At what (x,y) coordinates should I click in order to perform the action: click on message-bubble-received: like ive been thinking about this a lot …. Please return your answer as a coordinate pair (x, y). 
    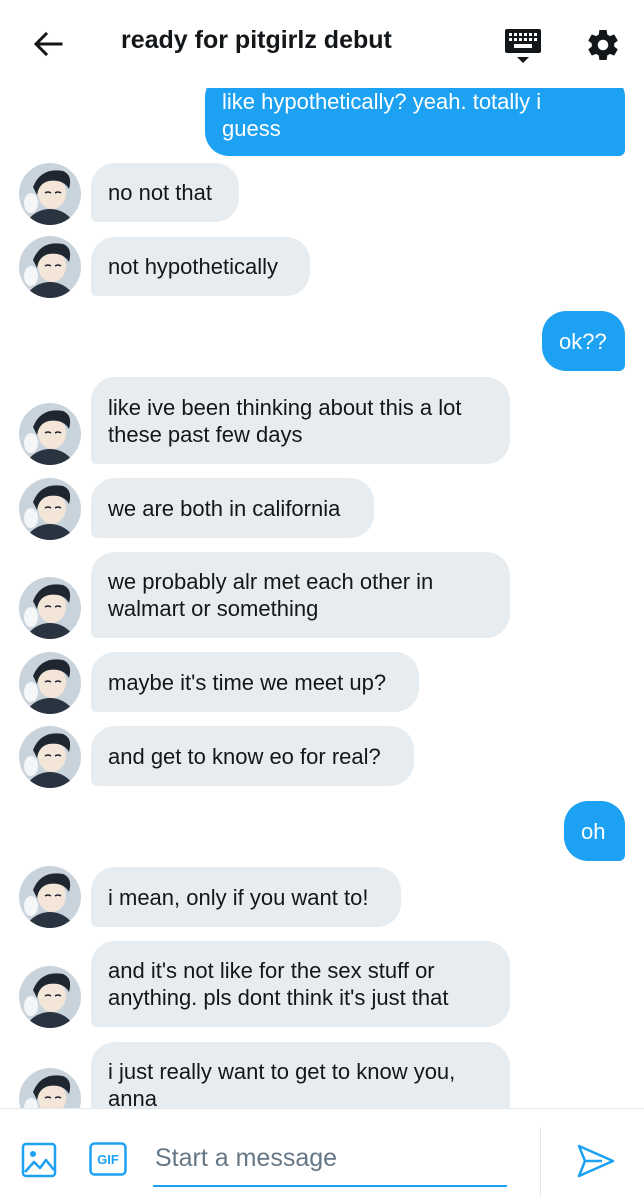
    Looking at the image, I should click on (300, 420).